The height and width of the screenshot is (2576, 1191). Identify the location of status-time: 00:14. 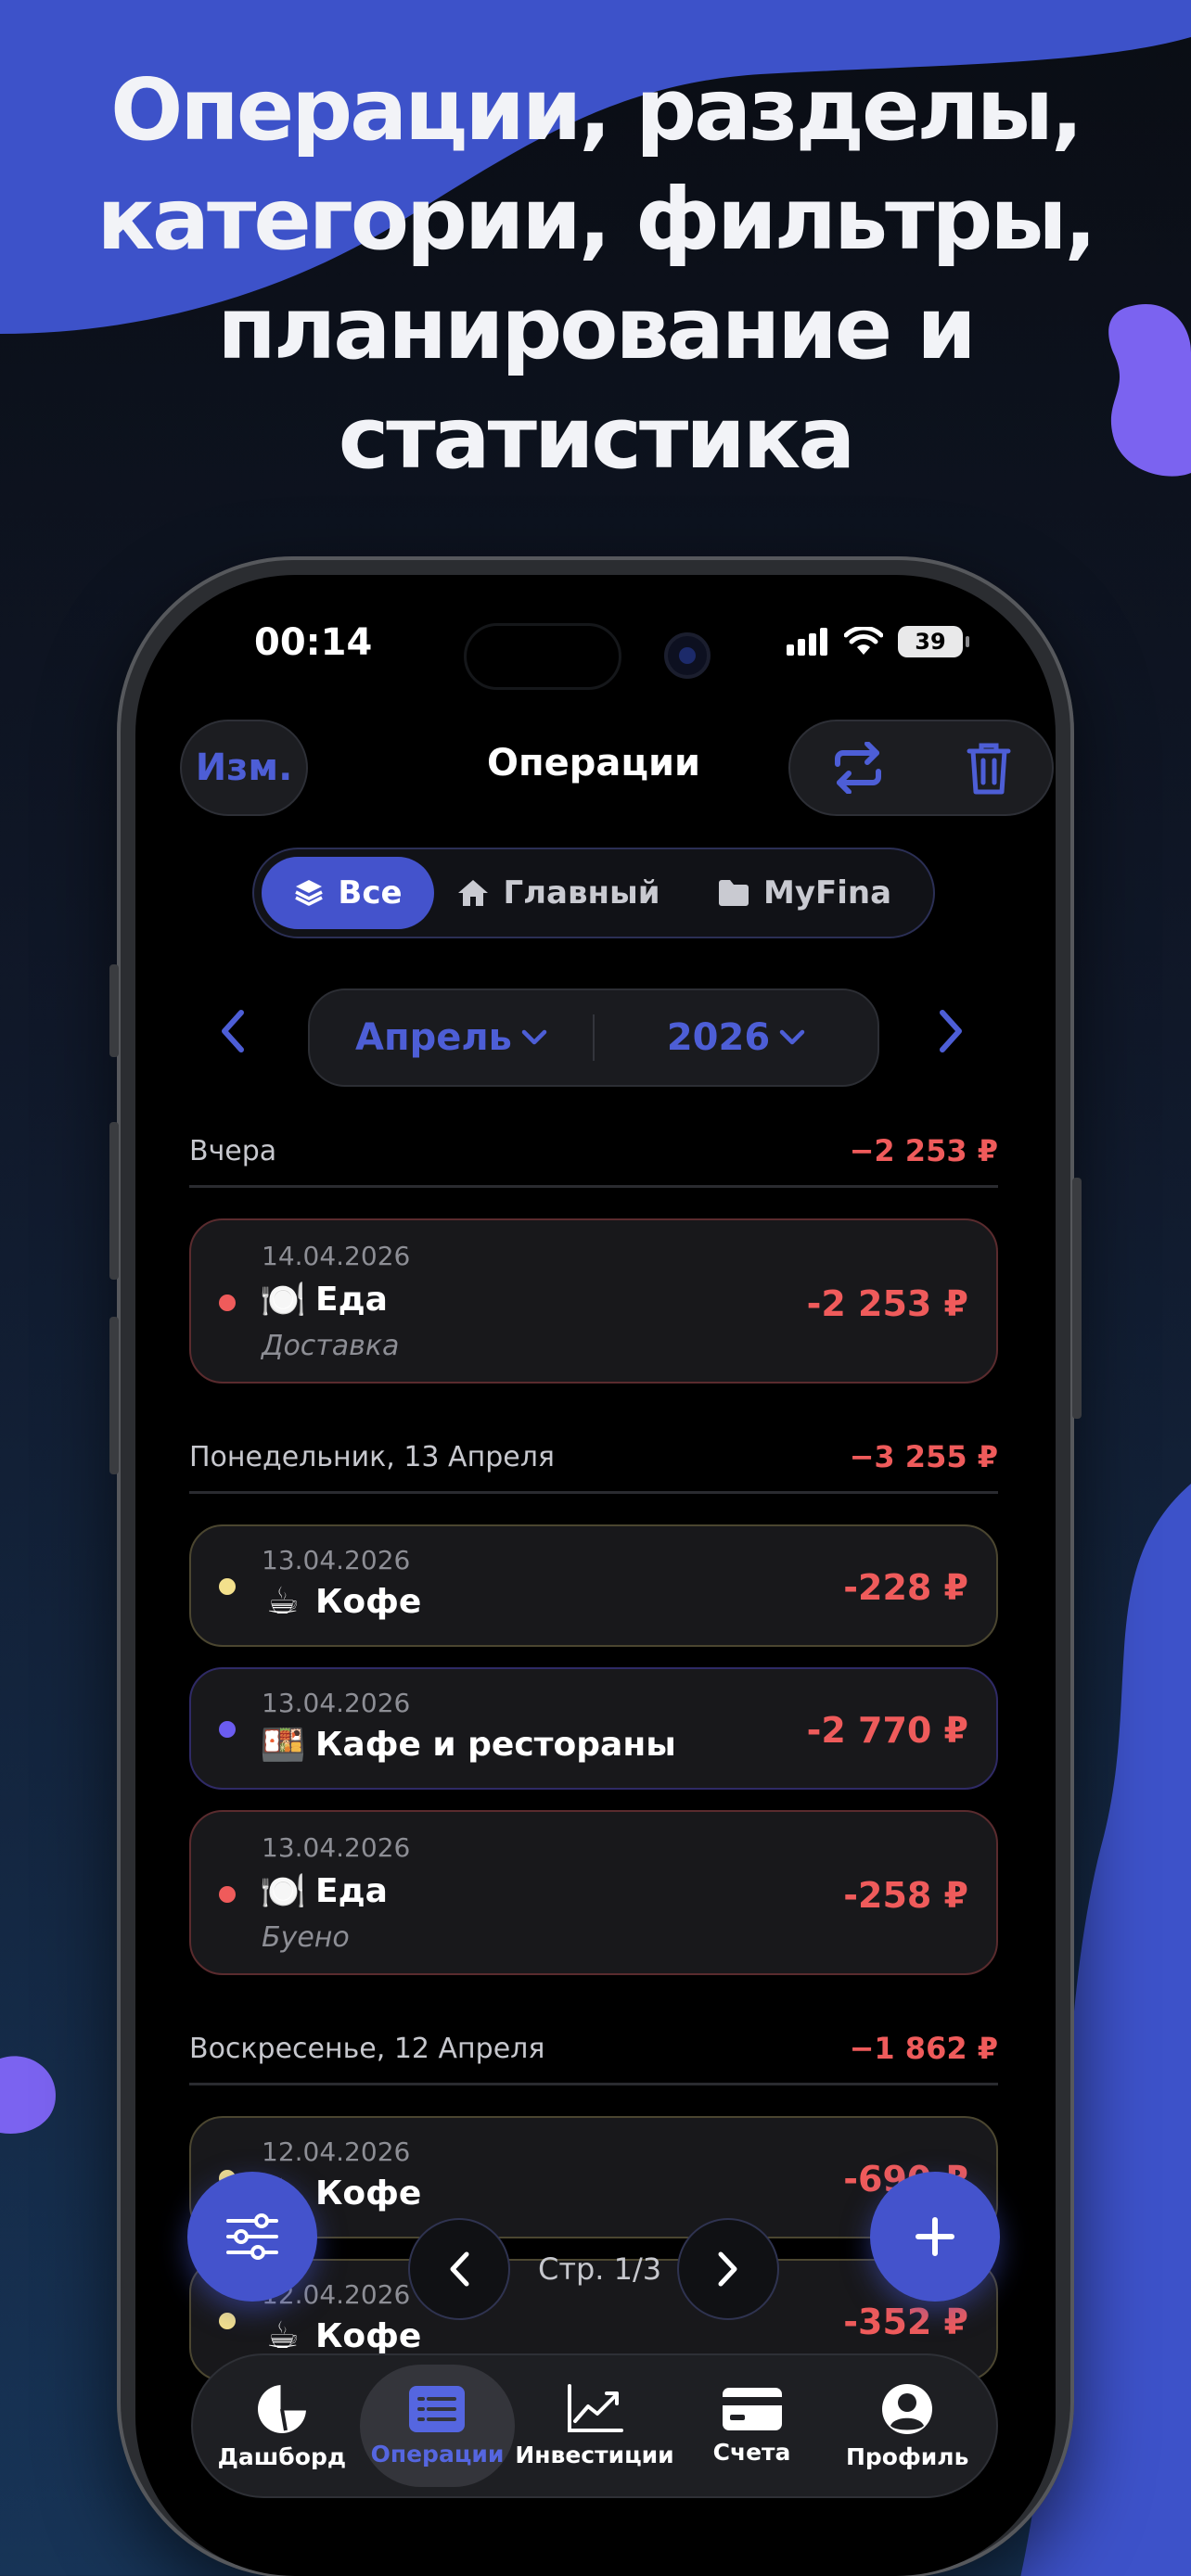
(313, 642).